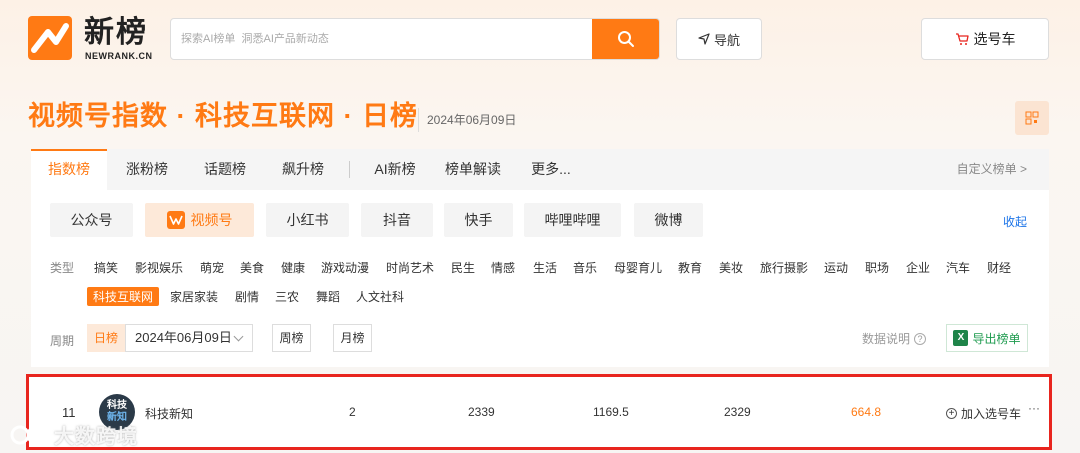 Image resolution: width=1080 pixels, height=453 pixels. Describe the element at coordinates (169, 413) in the screenshot. I see `account-name: 科技新知` at that location.